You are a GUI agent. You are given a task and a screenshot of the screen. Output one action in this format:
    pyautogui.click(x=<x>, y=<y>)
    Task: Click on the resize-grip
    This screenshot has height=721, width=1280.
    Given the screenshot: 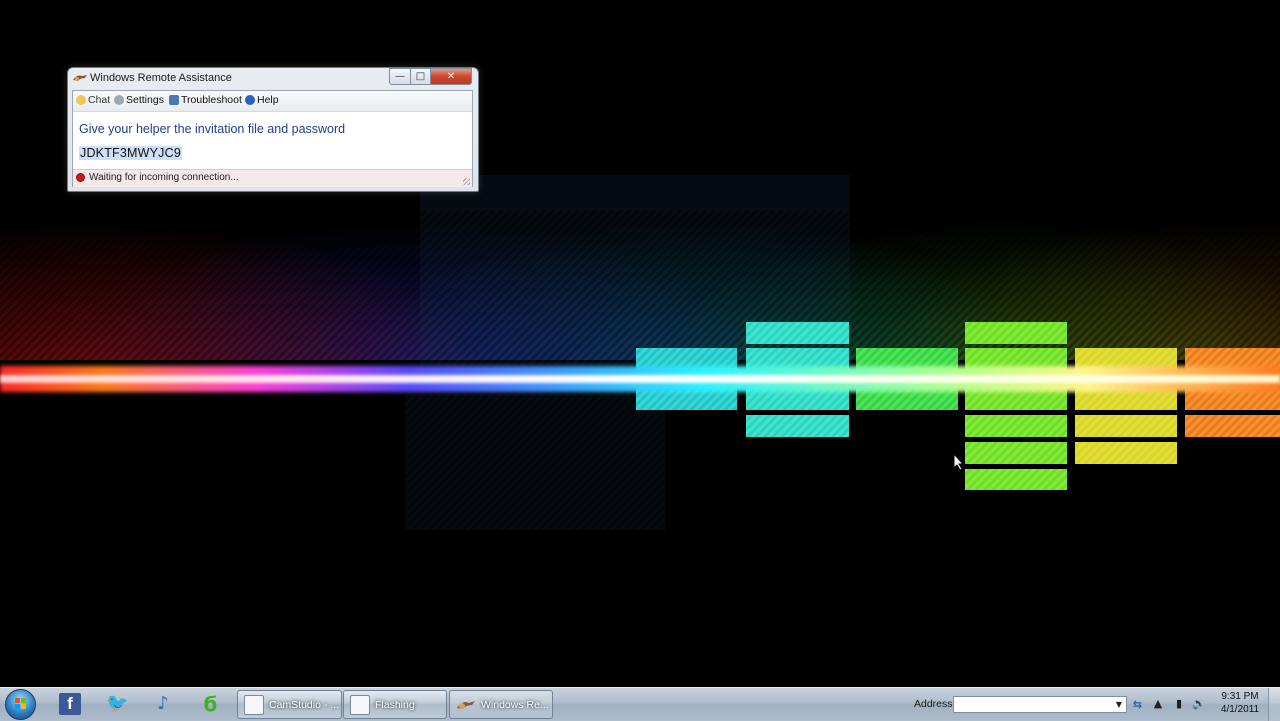 What is the action you would take?
    pyautogui.click(x=466, y=181)
    